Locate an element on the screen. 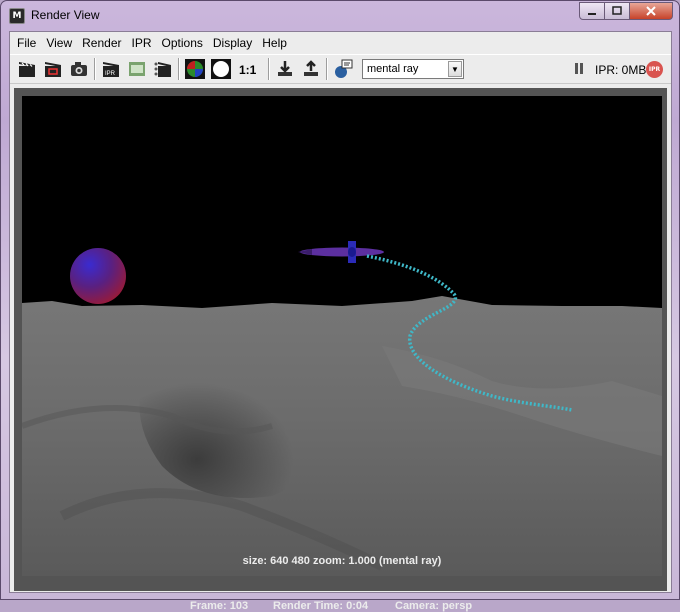  render-toolbar: IPR 1:1 mental ray ▼ IPR: 0MB IPR is located at coordinates (340, 69).